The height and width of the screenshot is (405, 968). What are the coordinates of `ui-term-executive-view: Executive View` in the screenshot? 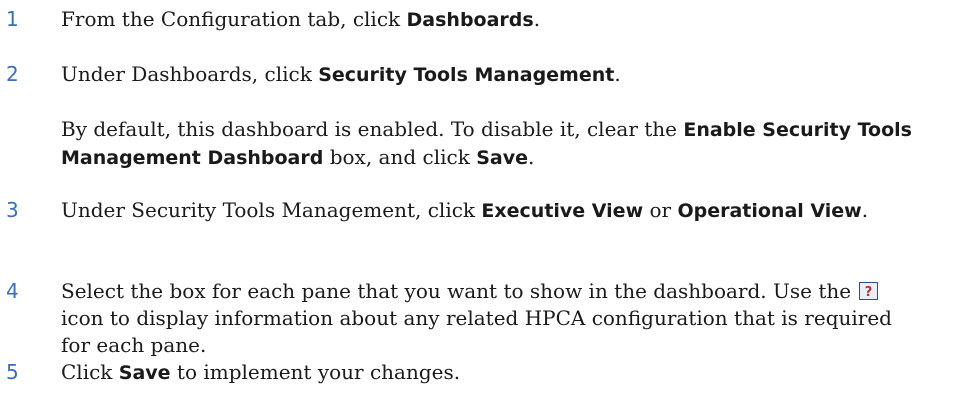 It's located at (562, 211).